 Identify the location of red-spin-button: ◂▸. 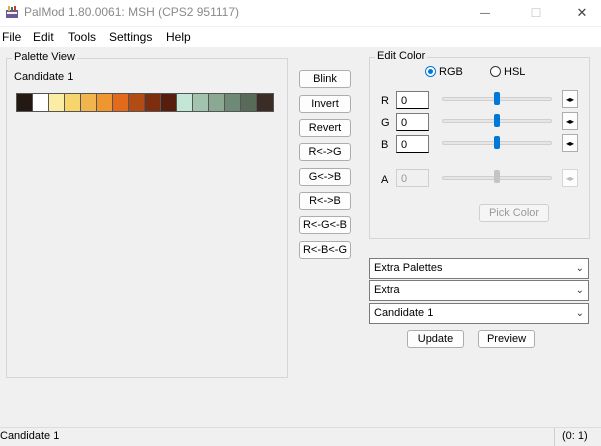
(570, 99).